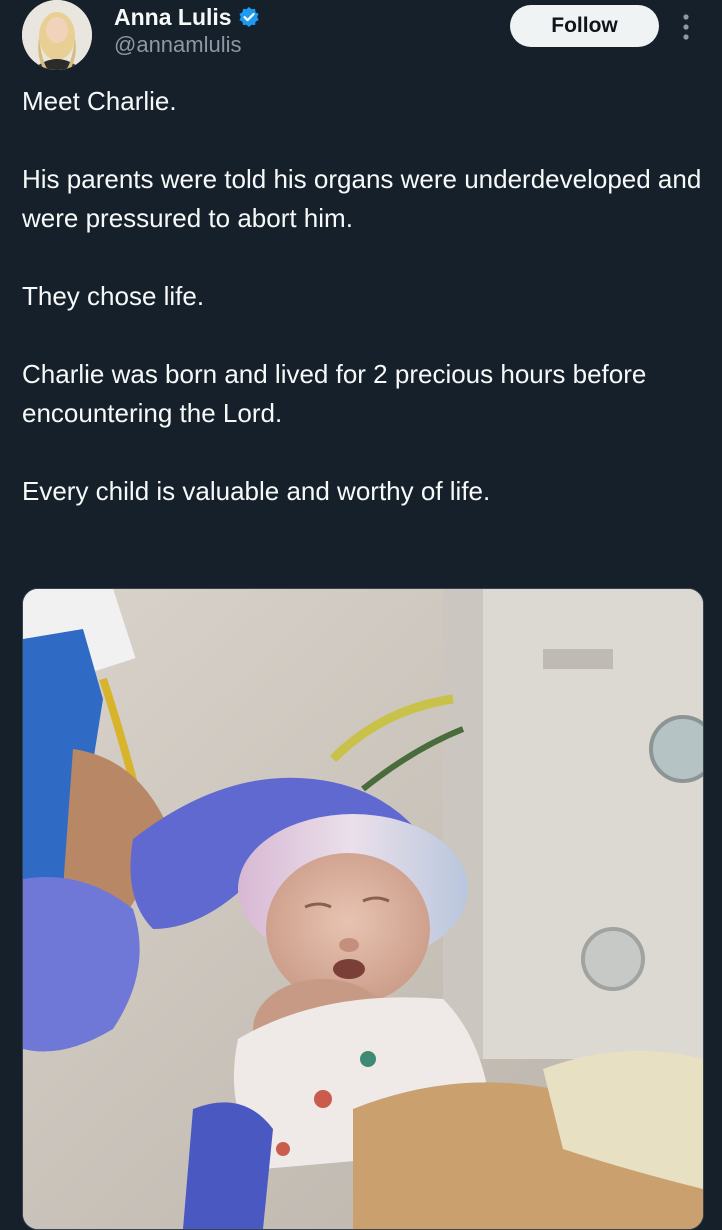  I want to click on author-name-row: Anna Lulis, so click(187, 17).